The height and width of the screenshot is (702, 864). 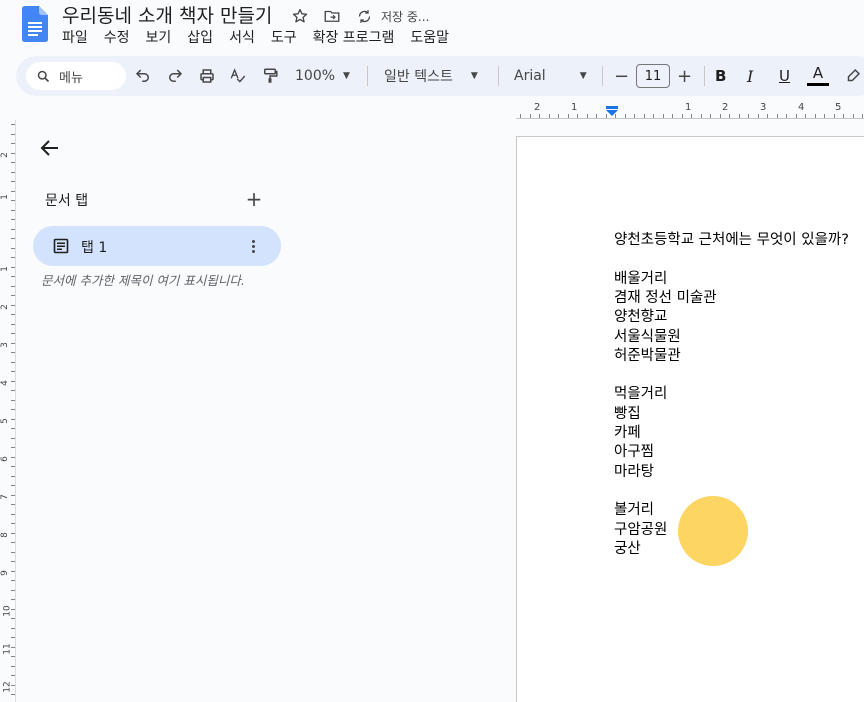 What do you see at coordinates (284, 38) in the screenshot?
I see `menu-tools: 도구` at bounding box center [284, 38].